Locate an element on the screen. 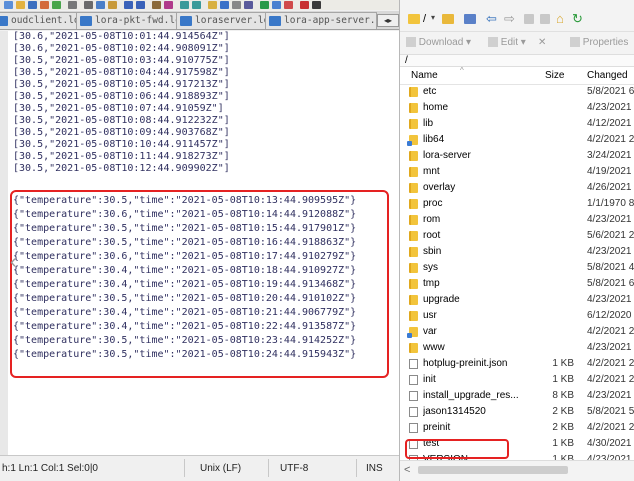 This screenshot has width=634, height=481. column-changed: Changed is located at coordinates (607, 75).